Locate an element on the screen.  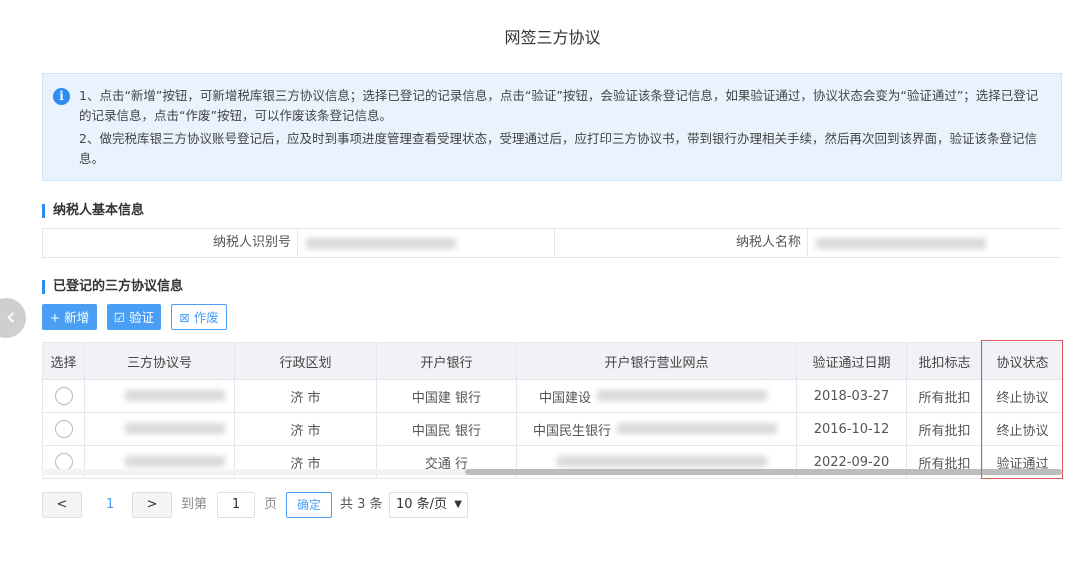
branch-cell: 中国建设 is located at coordinates (656, 396).